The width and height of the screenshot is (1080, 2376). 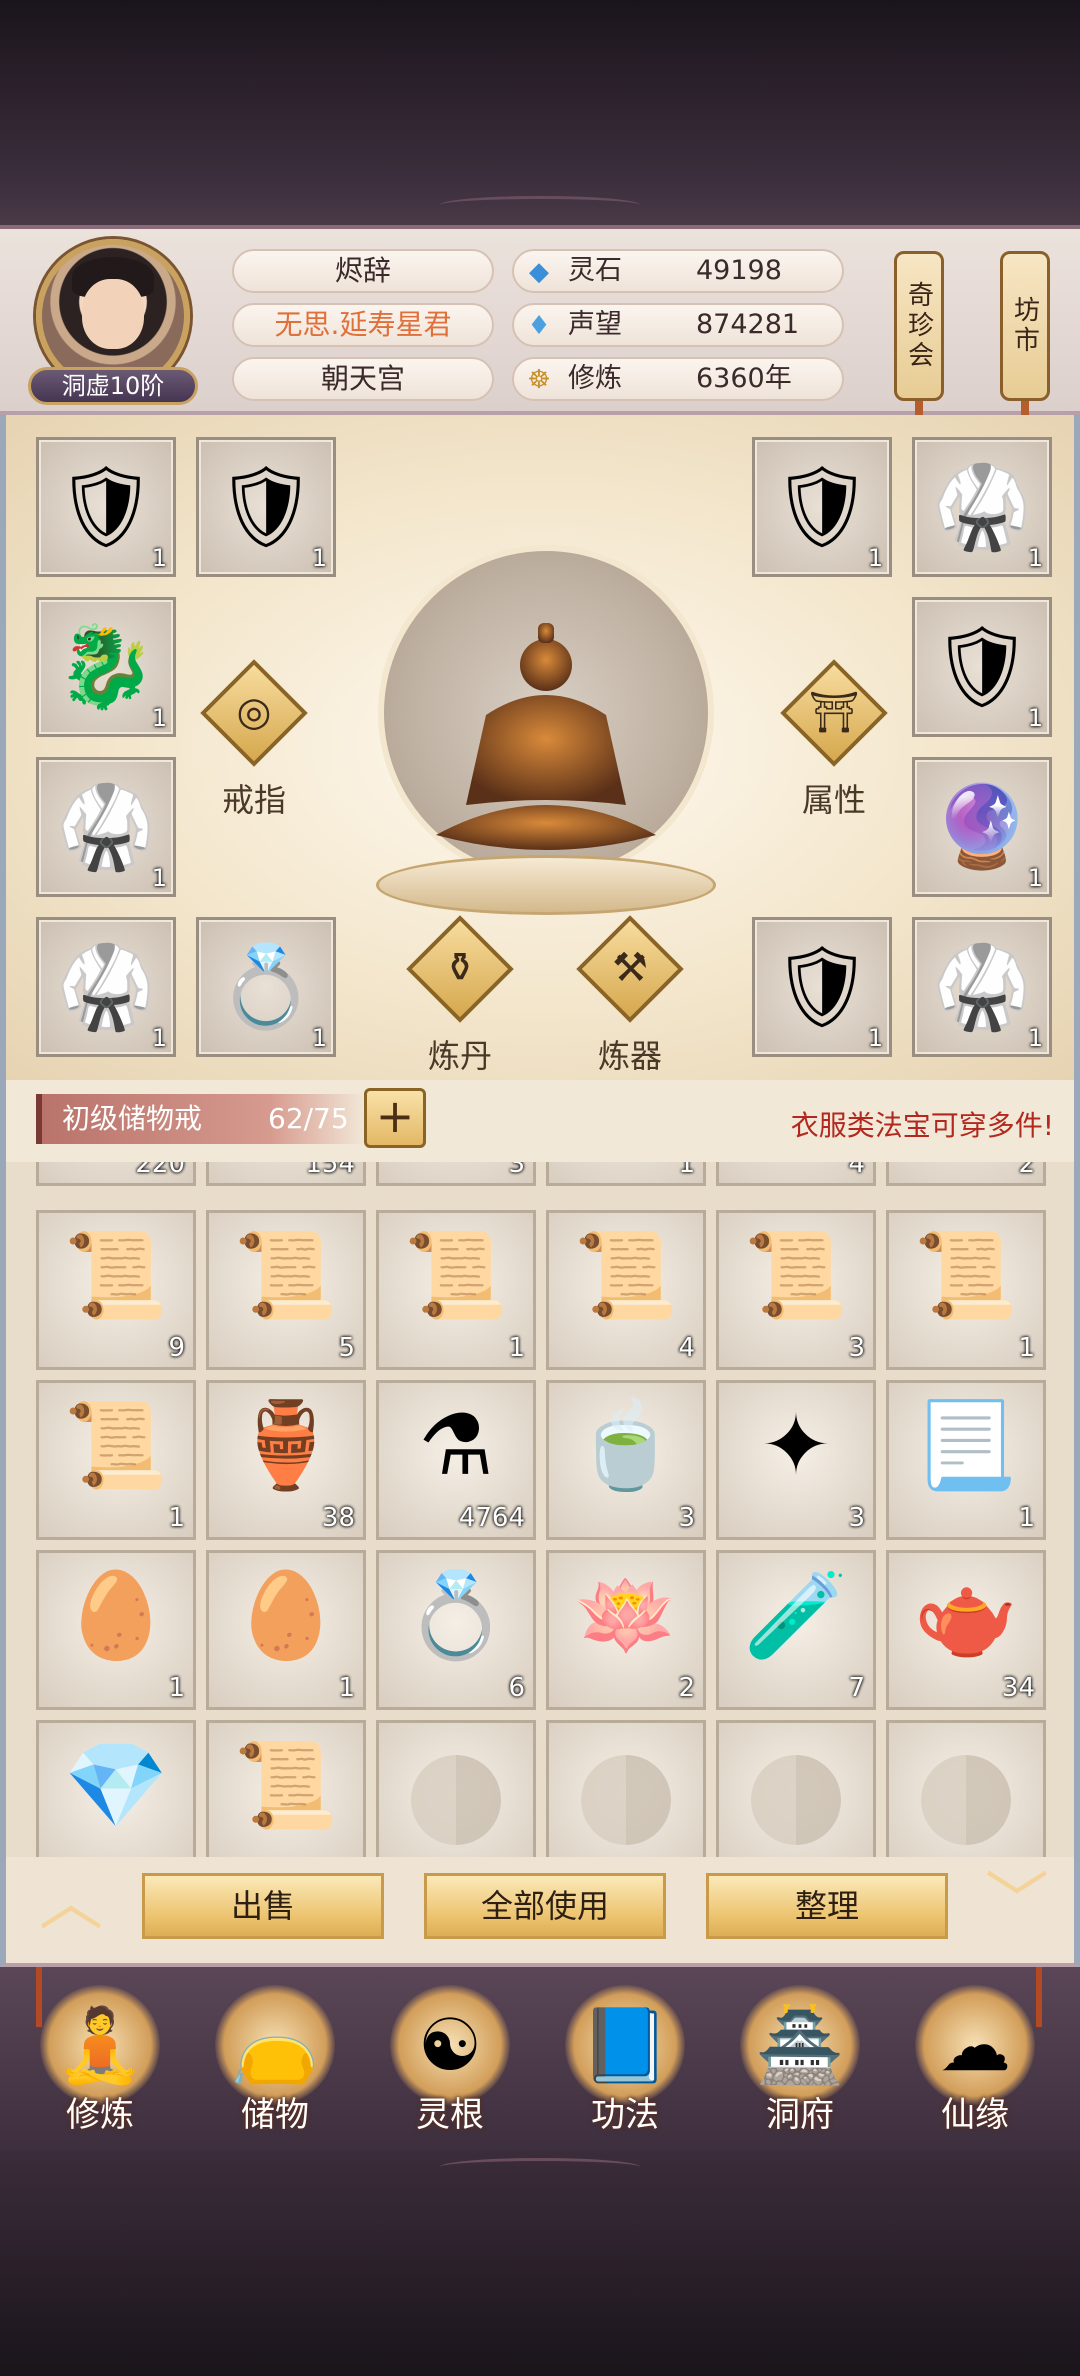 I want to click on inventory-slot: 🫖 34, so click(x=966, y=1630).